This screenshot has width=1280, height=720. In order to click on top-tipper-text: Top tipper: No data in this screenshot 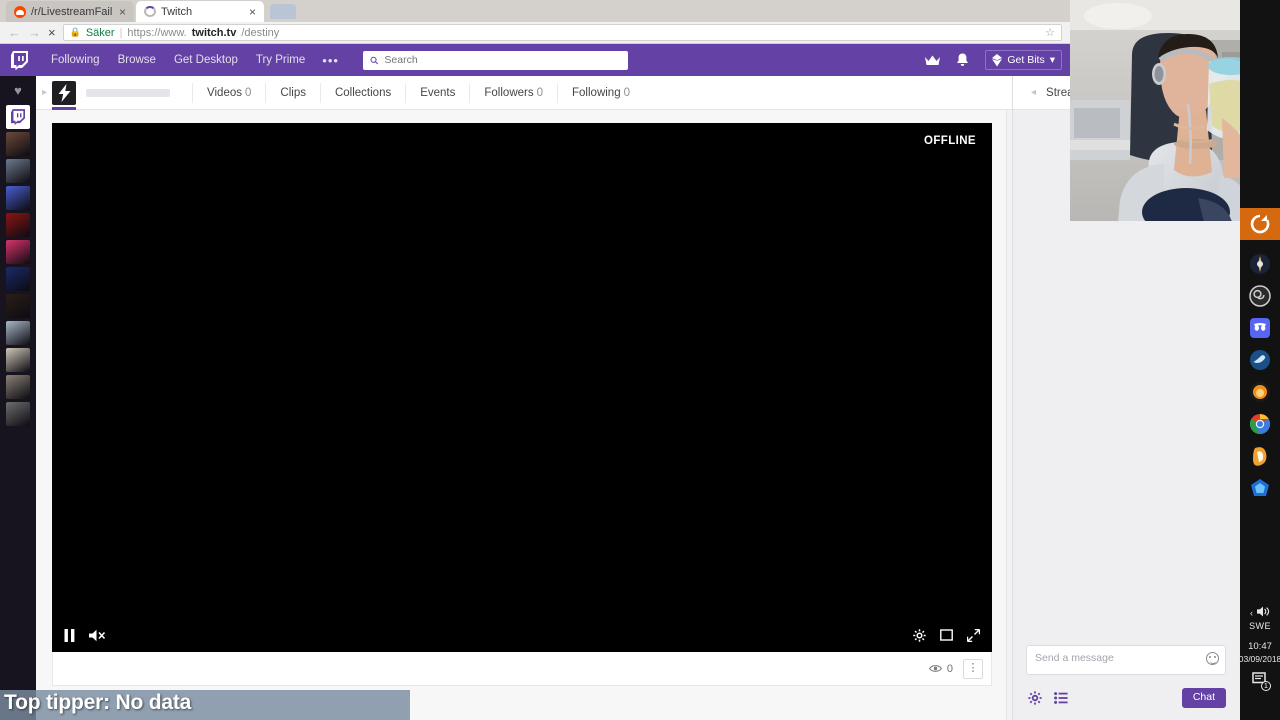, I will do `click(98, 702)`.